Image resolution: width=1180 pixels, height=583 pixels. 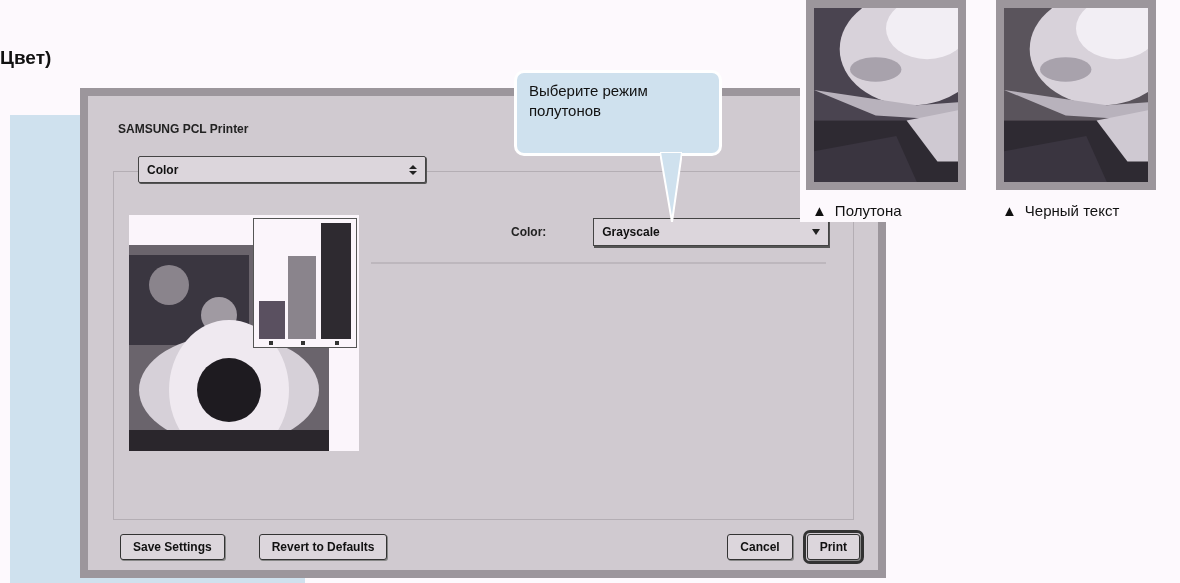 What do you see at coordinates (618, 113) in the screenshot?
I see `callout: Выберите режим полутонов` at bounding box center [618, 113].